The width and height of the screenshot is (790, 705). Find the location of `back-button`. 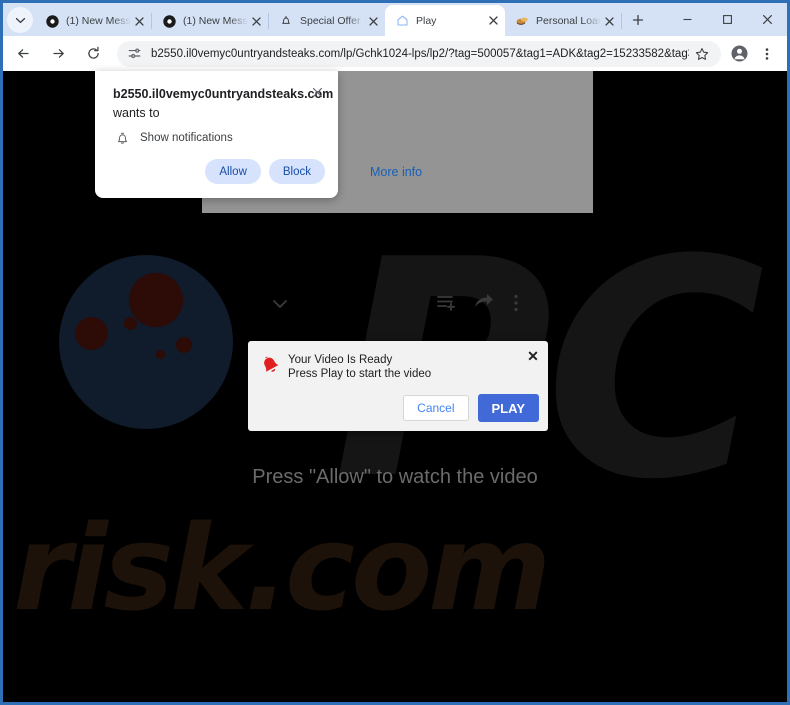

back-button is located at coordinates (23, 54).